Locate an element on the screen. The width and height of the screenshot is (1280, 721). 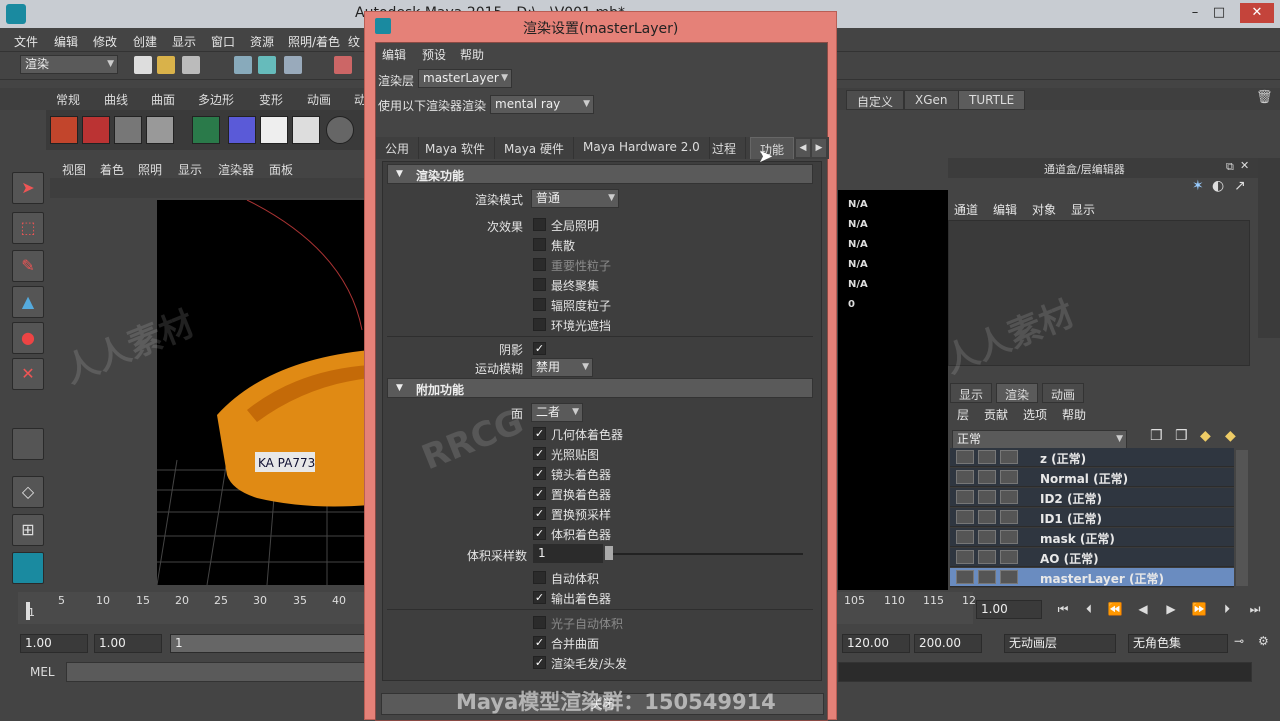
range-slider: 1 is located at coordinates (268, 643).